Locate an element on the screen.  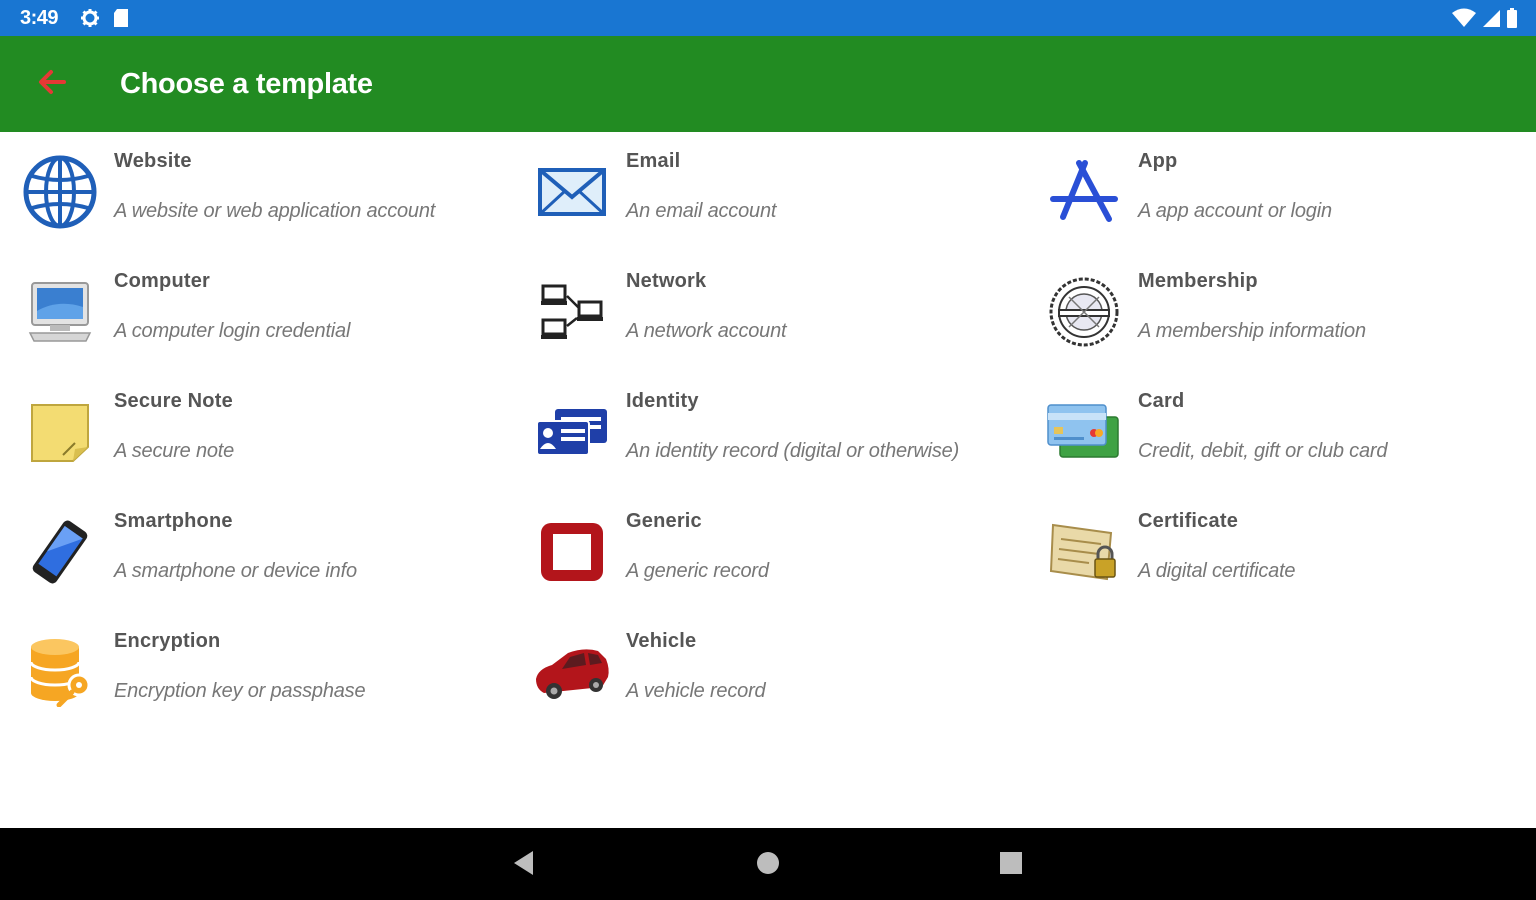
template-title: Computer is located at coordinates (162, 281).